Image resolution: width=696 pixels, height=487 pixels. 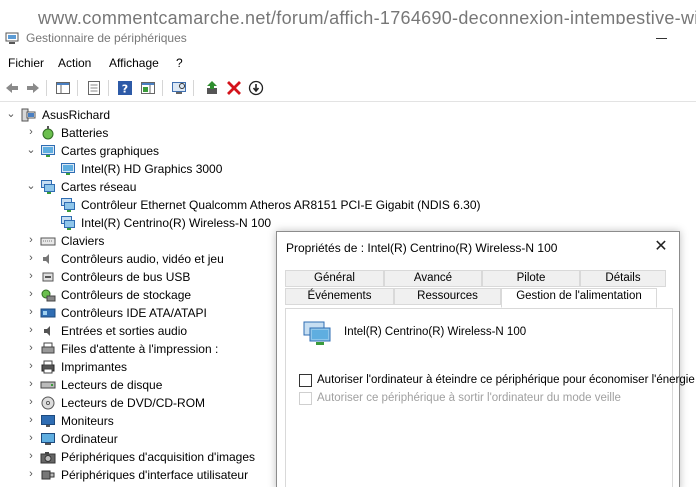 I want to click on device-manager-icon, so click(x=12, y=38).